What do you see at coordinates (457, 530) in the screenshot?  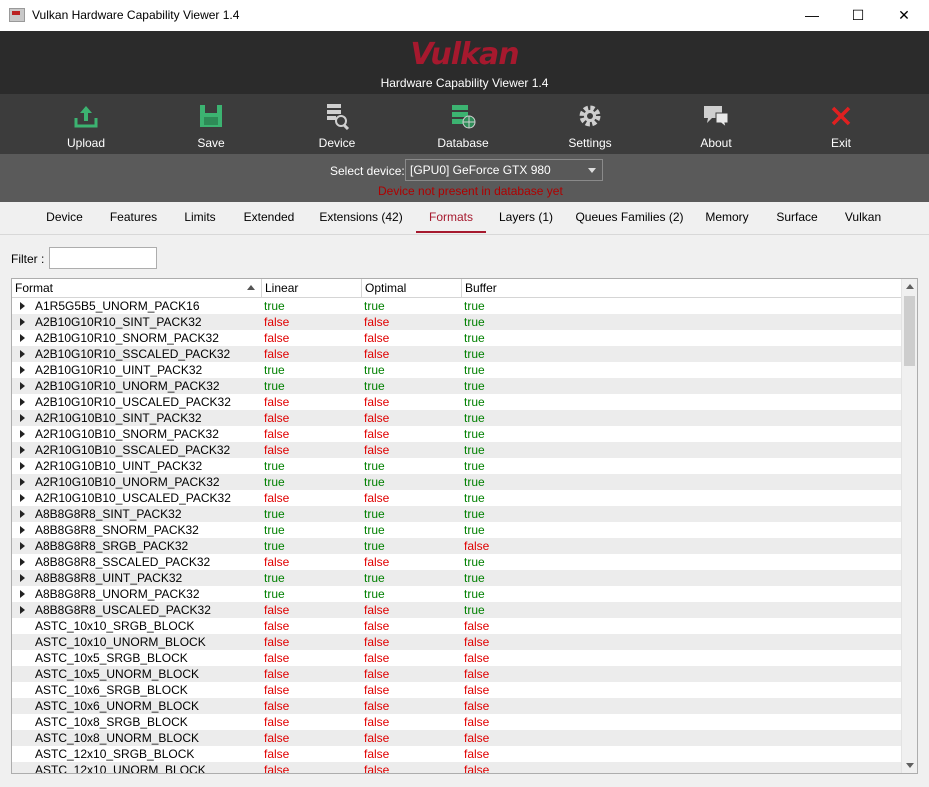 I see `table-row: A8B8G8R8_SNORM_PACK32 true true true` at bounding box center [457, 530].